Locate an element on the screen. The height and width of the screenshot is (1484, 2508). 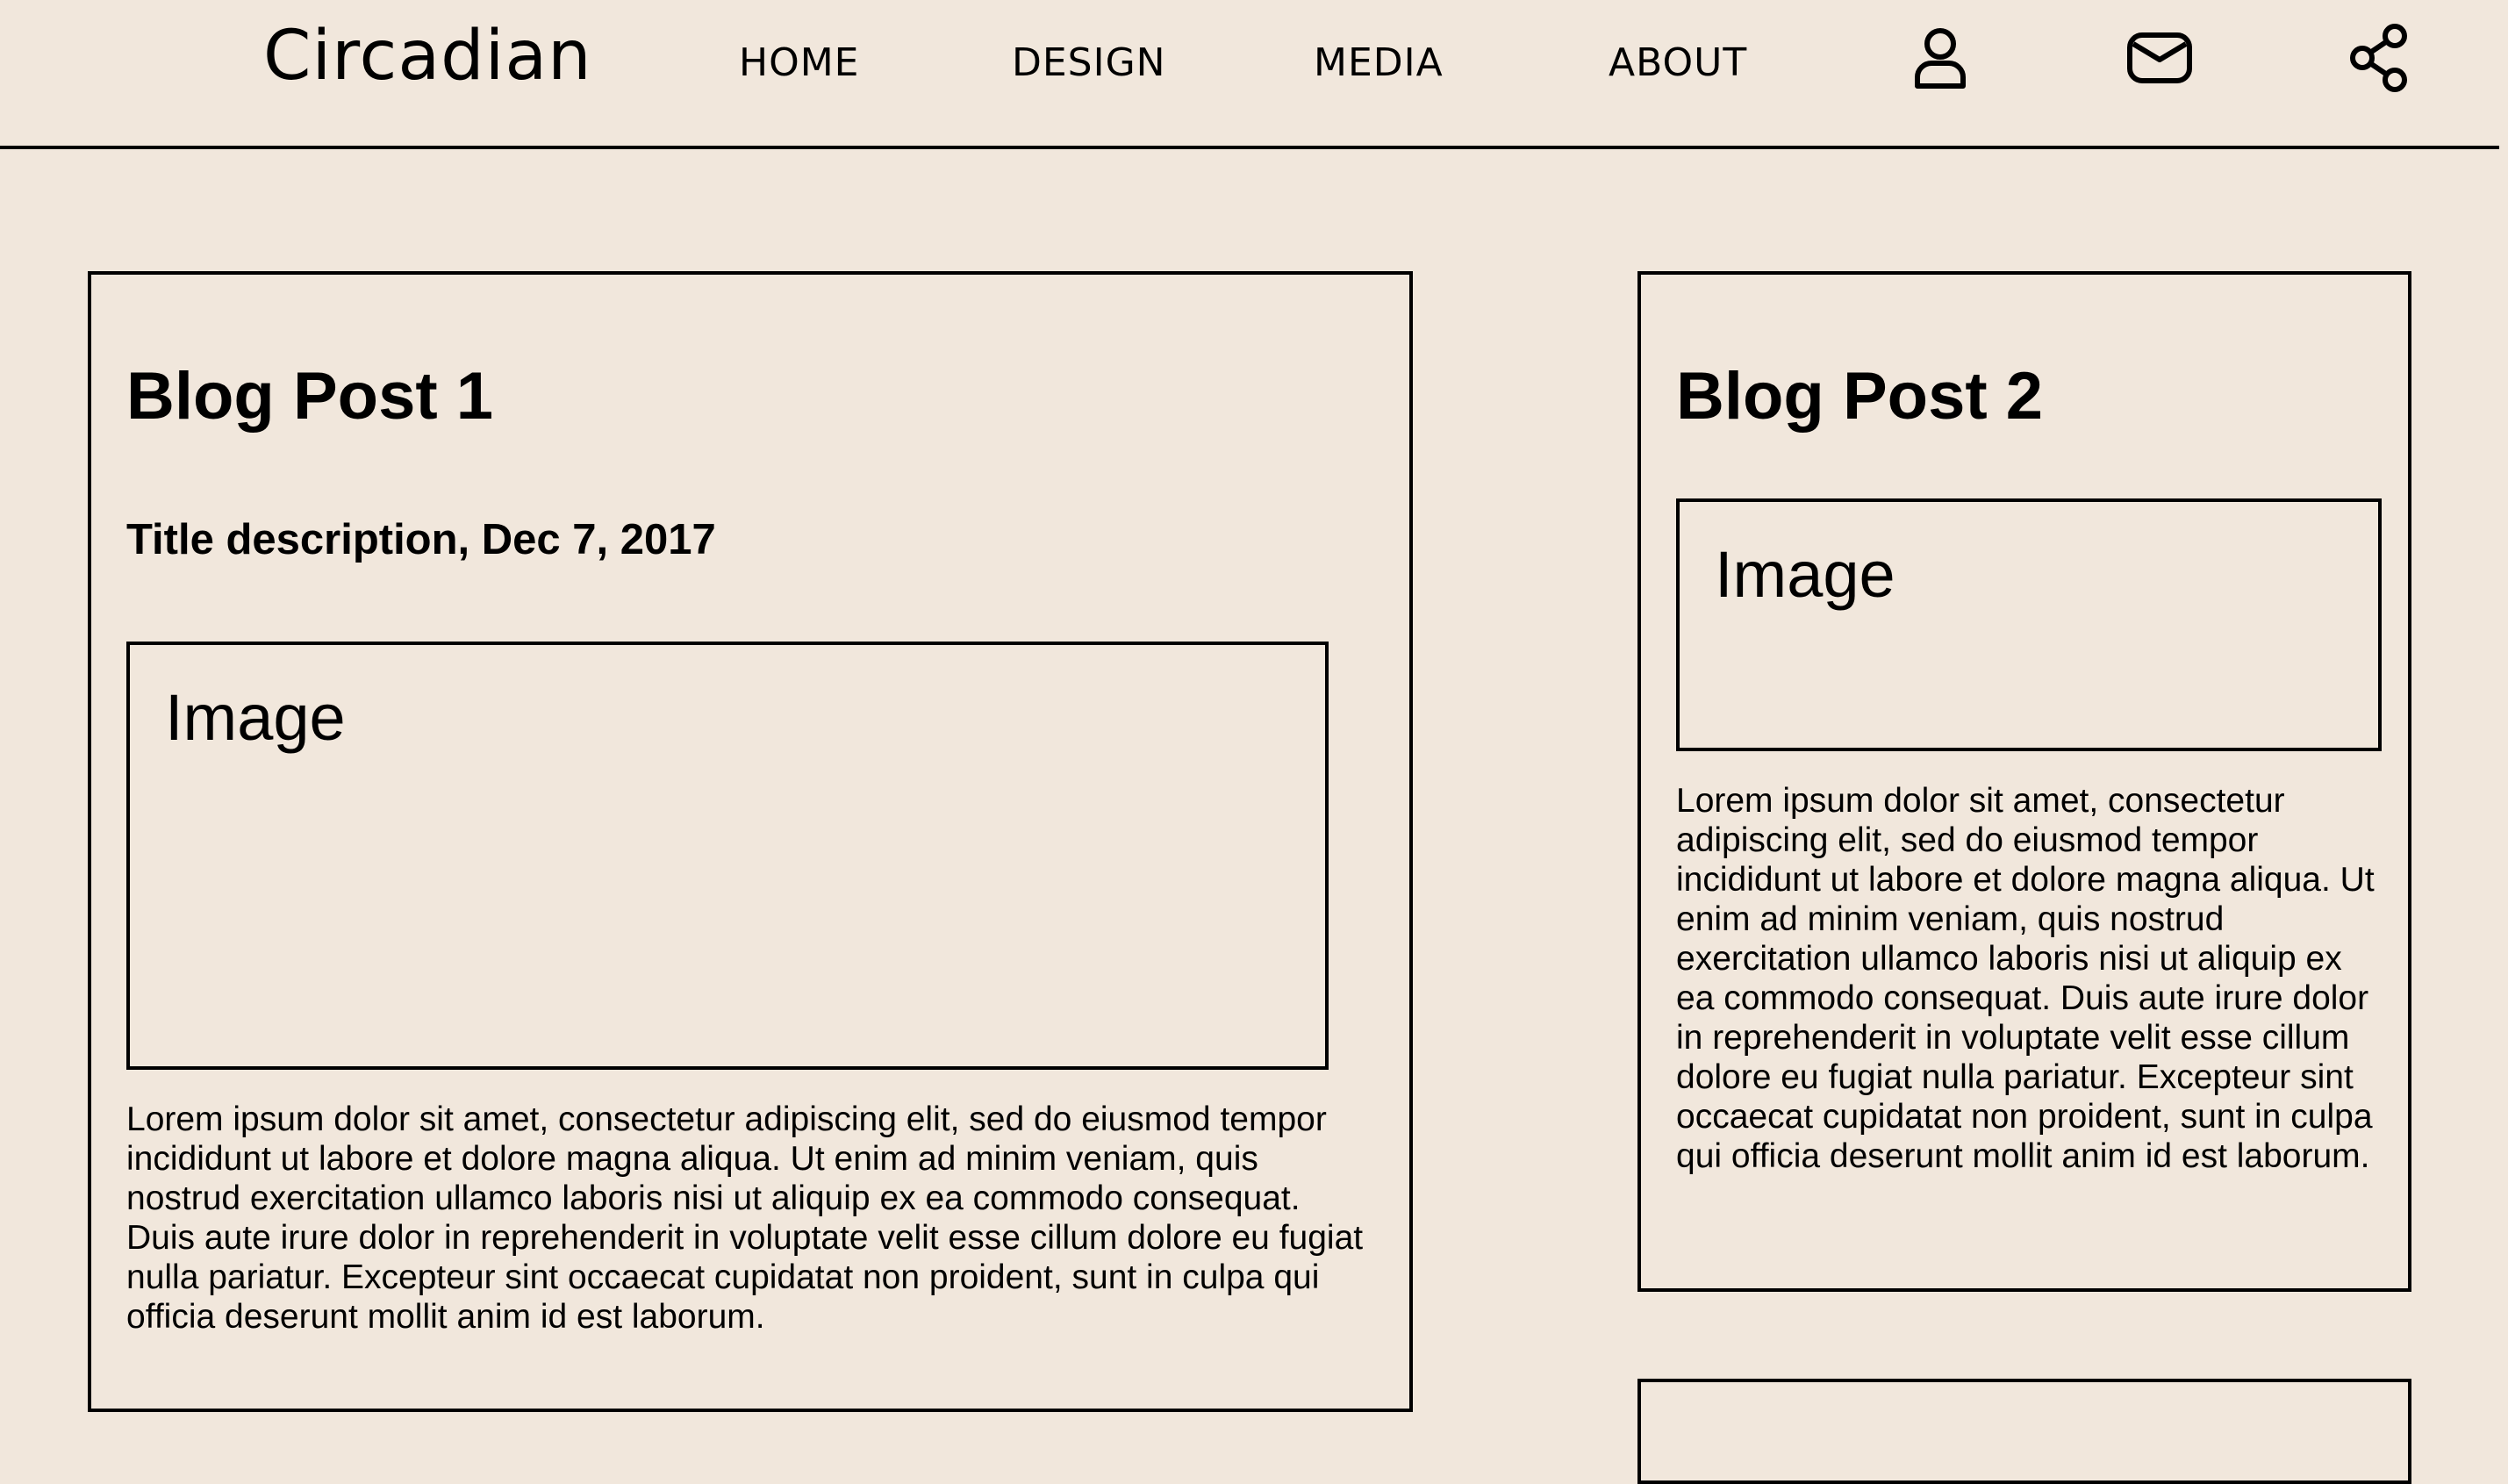
share-icon is located at coordinates (2378, 58).